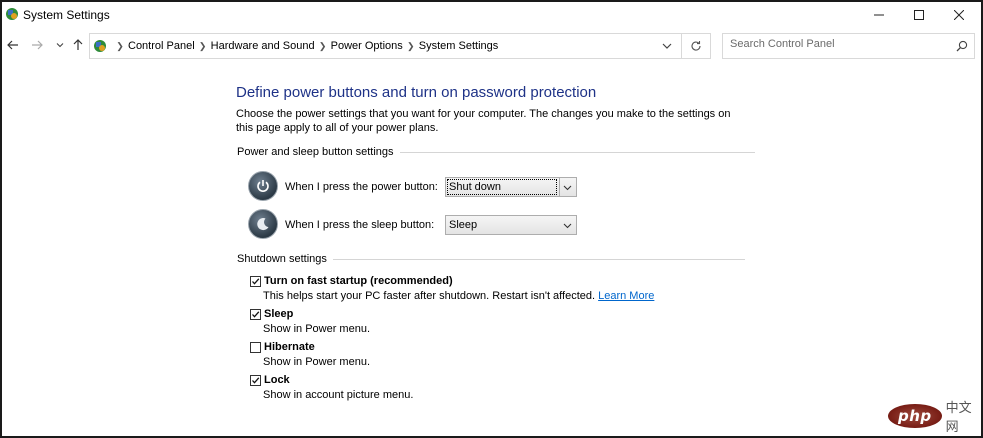 This screenshot has width=983, height=438. Describe the element at coordinates (367, 46) in the screenshot. I see `breadcrumb-power-options: Power Options` at that location.